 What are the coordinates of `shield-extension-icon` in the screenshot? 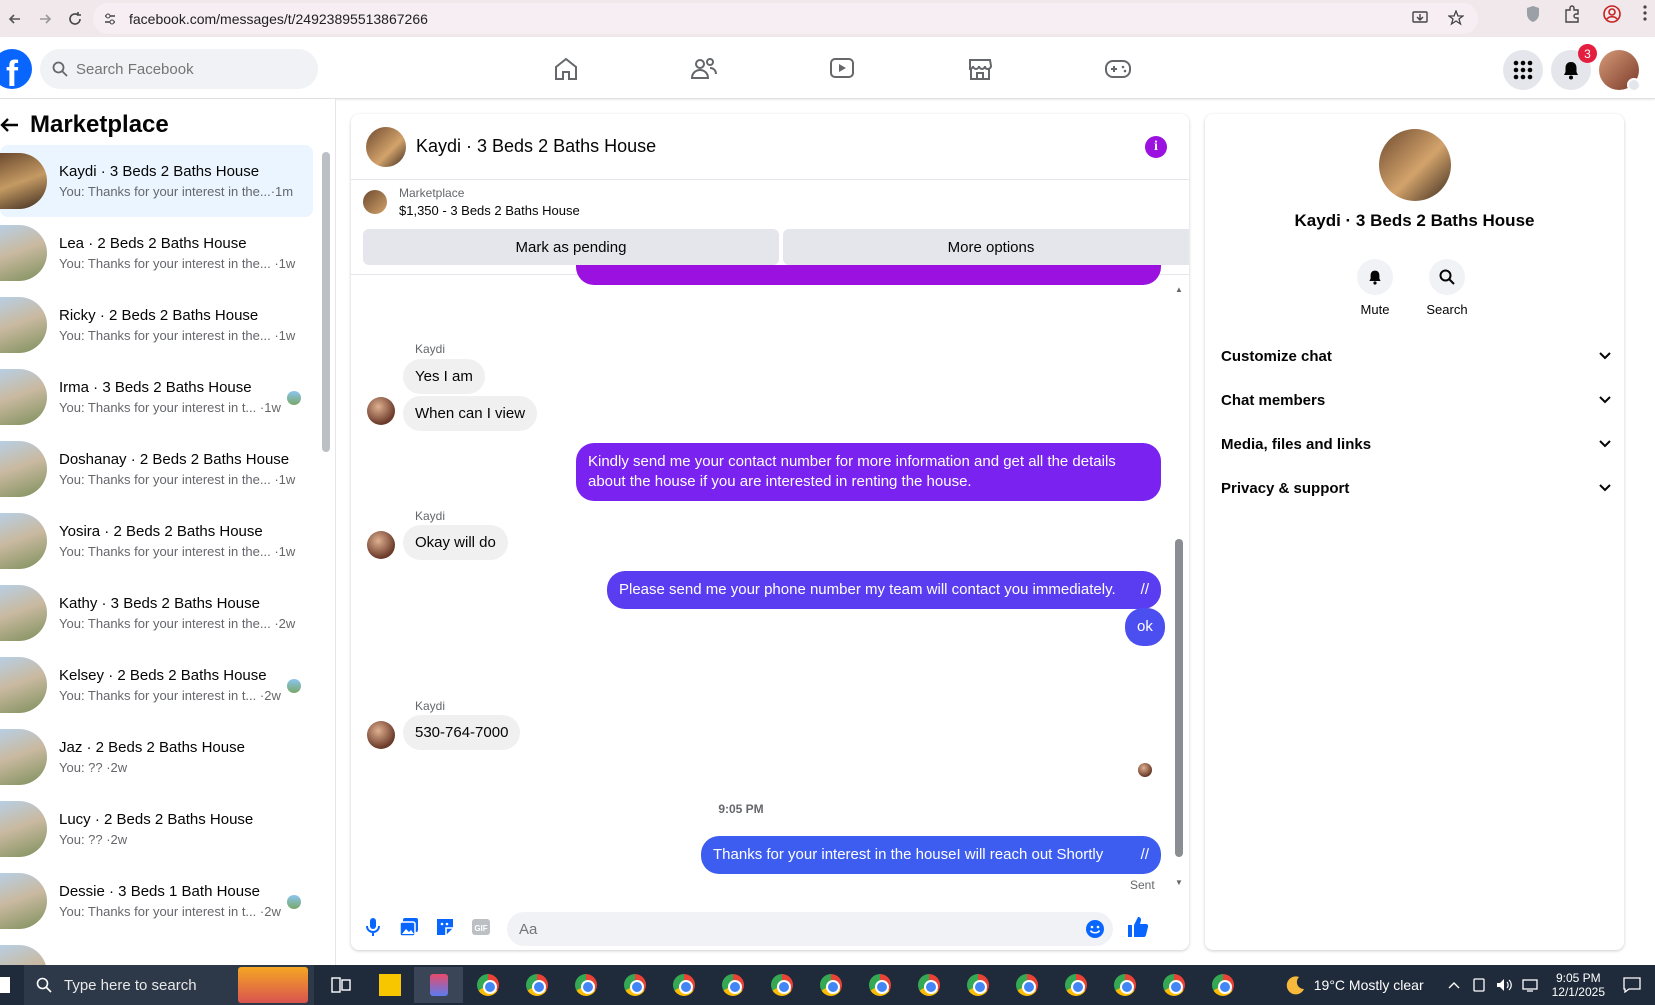 It's located at (1533, 14).